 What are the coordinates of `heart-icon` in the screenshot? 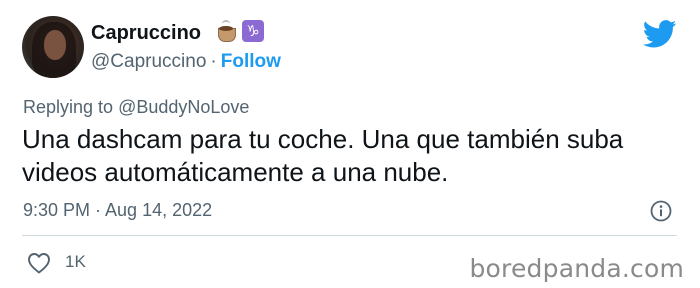 It's located at (39, 263).